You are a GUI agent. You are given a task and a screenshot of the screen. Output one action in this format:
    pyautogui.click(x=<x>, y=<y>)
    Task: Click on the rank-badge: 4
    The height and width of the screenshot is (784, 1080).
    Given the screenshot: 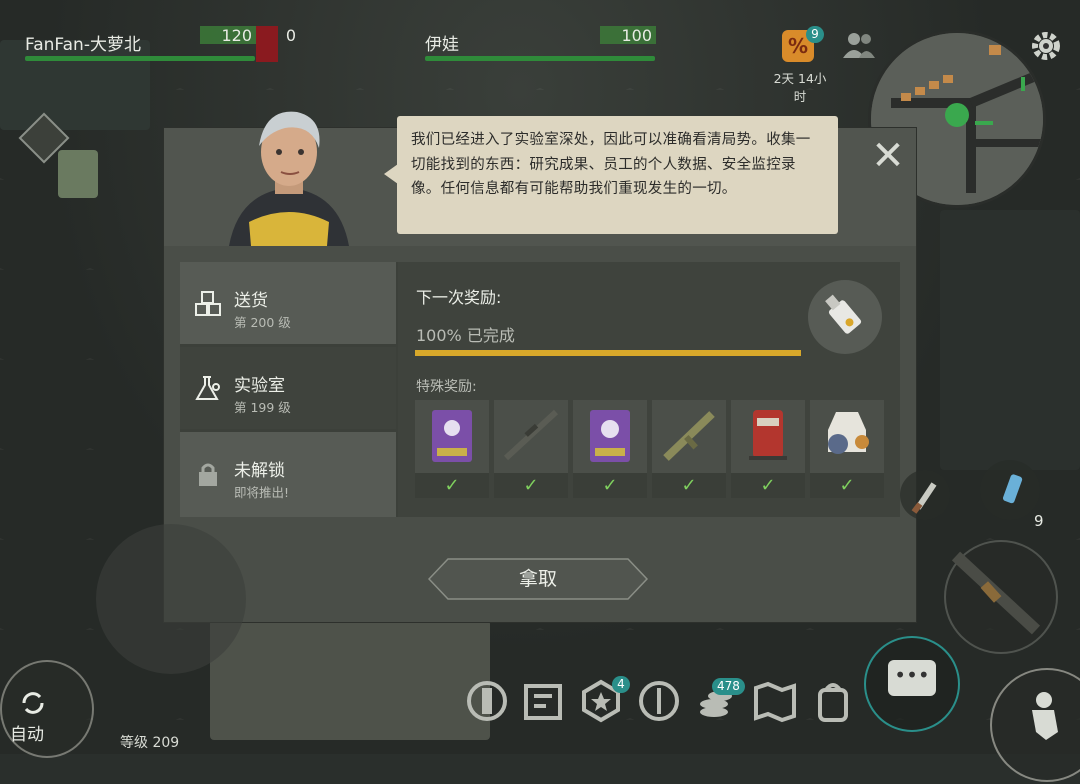 What is the action you would take?
    pyautogui.click(x=621, y=684)
    